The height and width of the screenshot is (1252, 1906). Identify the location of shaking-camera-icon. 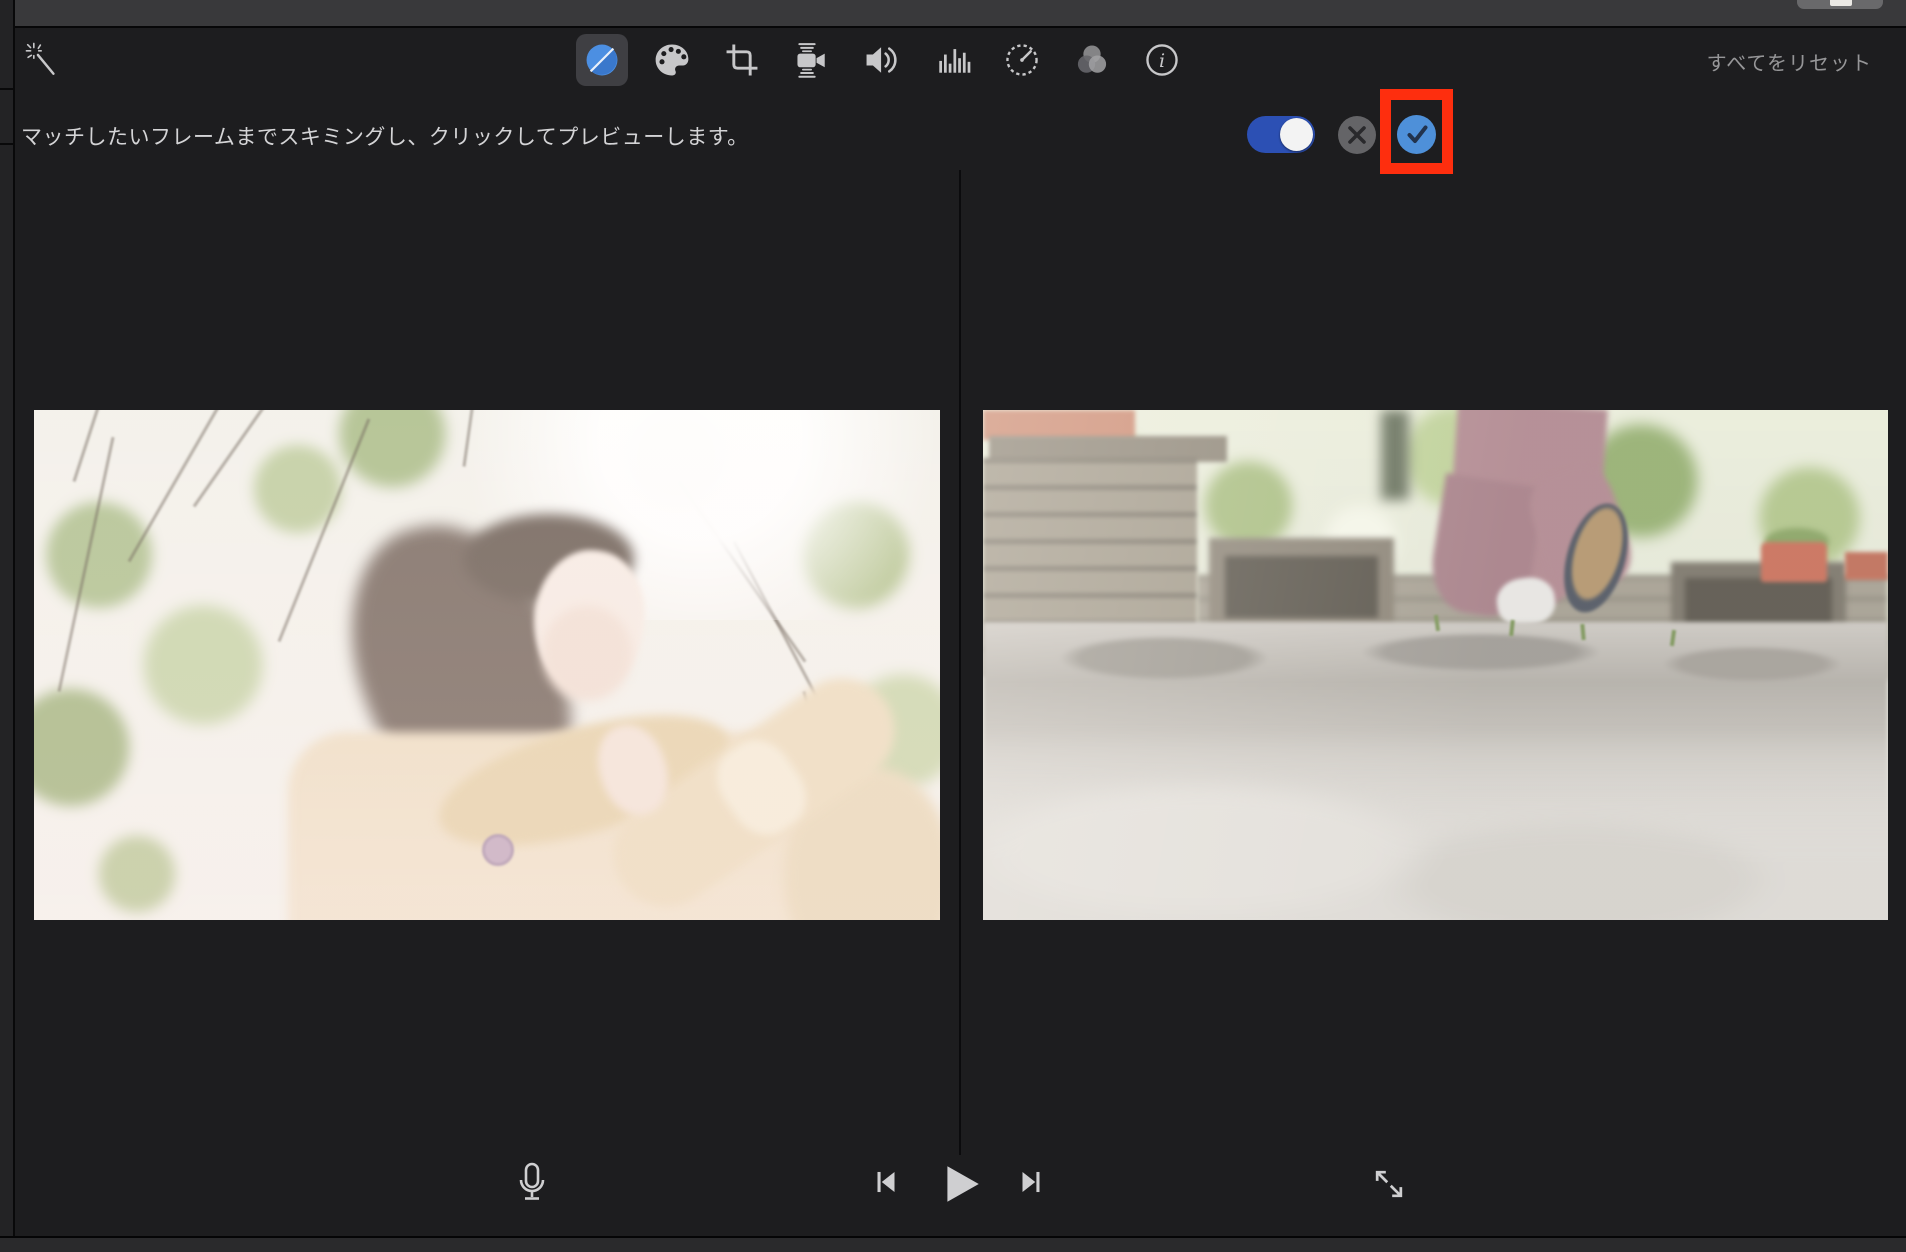
(811, 60).